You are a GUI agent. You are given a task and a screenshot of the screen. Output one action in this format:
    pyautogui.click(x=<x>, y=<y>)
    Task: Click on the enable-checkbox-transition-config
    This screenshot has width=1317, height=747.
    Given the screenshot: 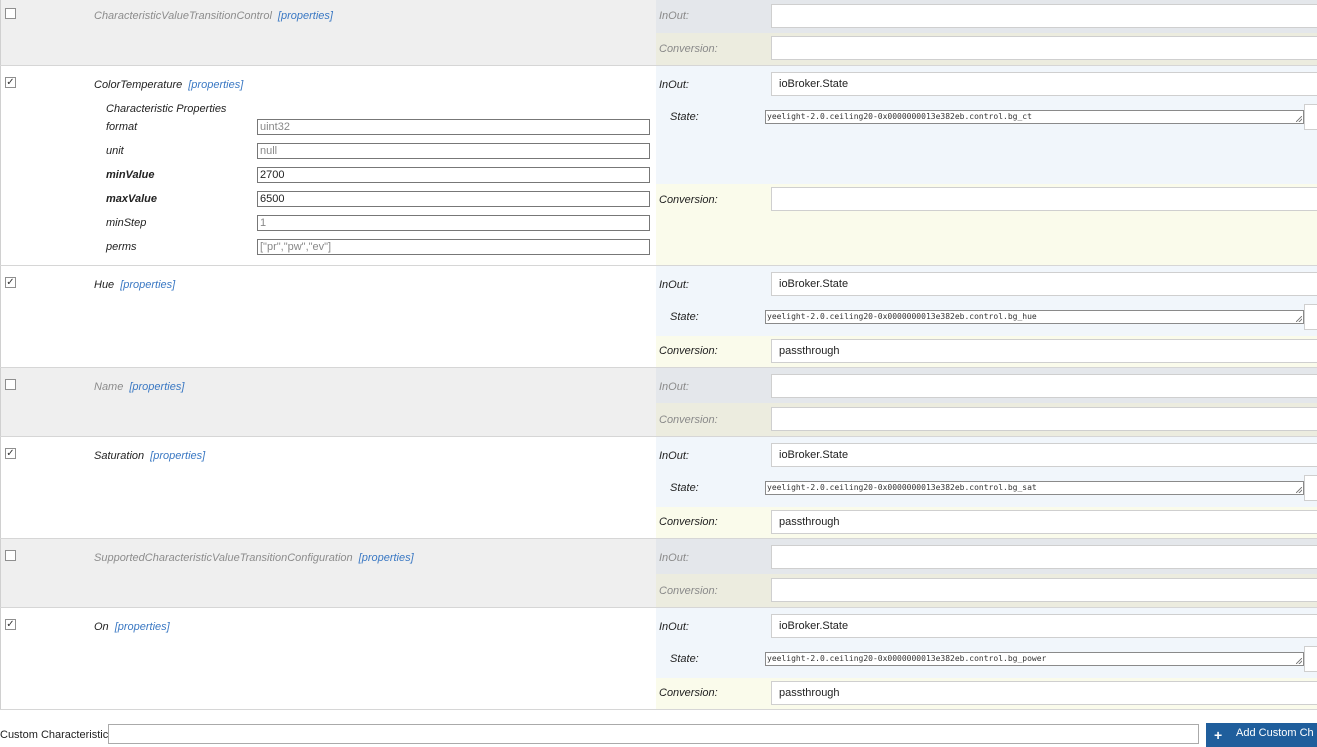 What is the action you would take?
    pyautogui.click(x=10, y=555)
    